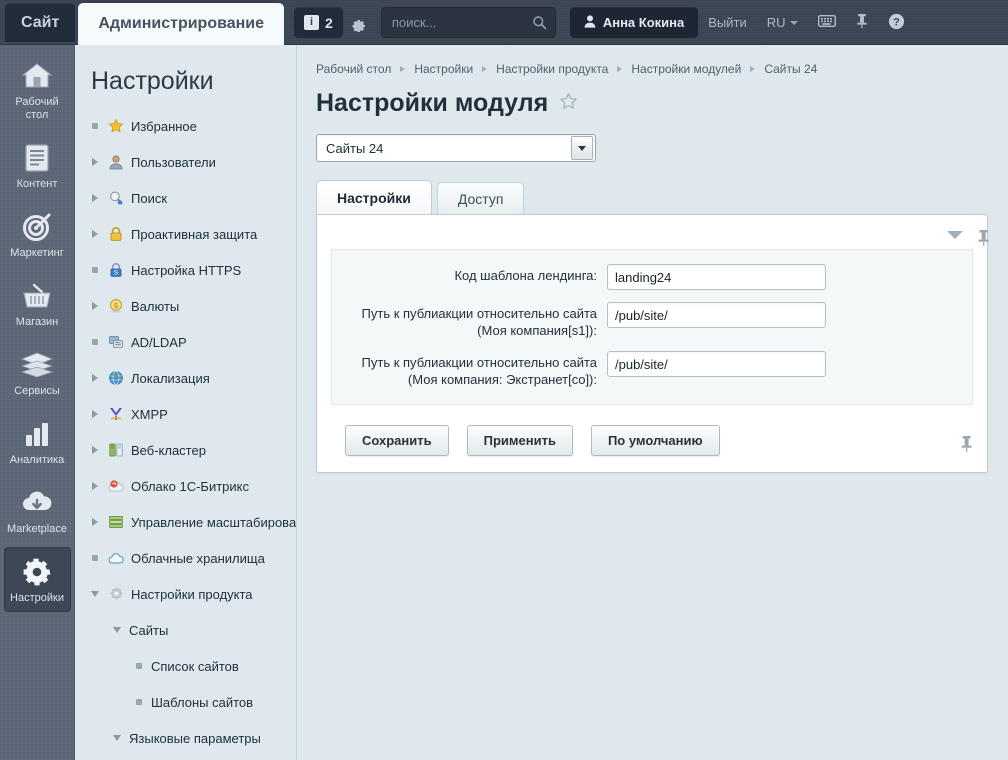 The image size is (1008, 760). Describe the element at coordinates (192, 126) in the screenshot. I see `tree-item-favorites: Избранное` at that location.